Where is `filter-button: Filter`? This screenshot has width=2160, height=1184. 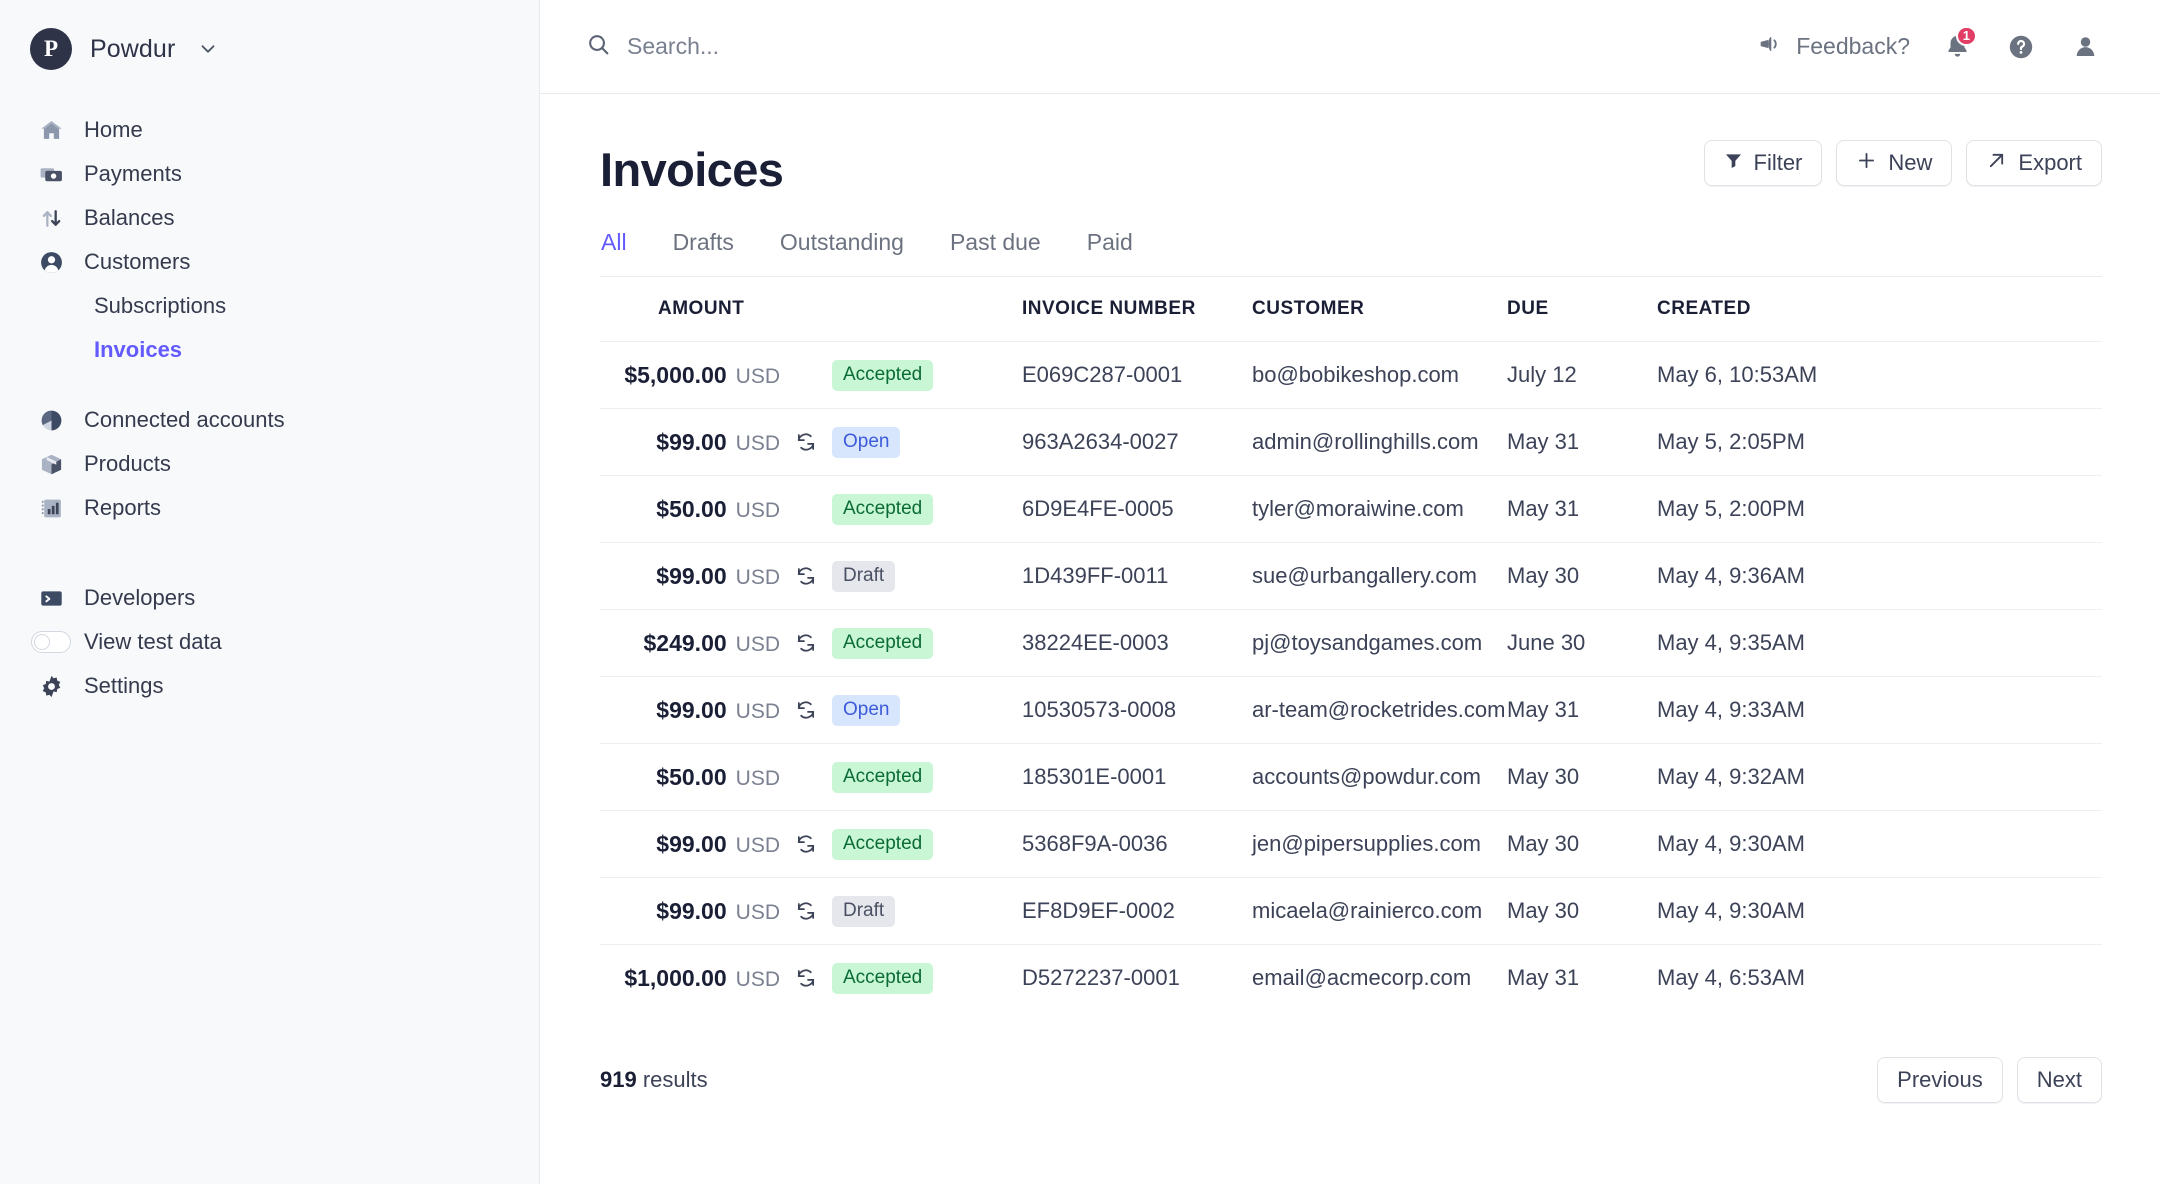
filter-button: Filter is located at coordinates (1763, 163).